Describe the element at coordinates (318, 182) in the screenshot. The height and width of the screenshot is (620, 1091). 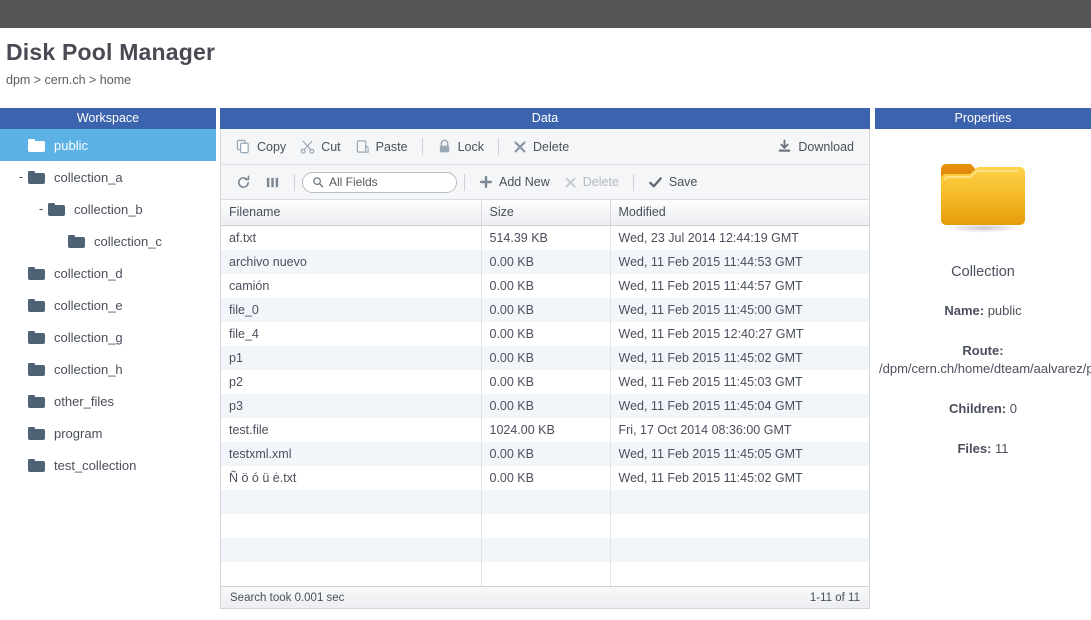
I see `search-icon` at that location.